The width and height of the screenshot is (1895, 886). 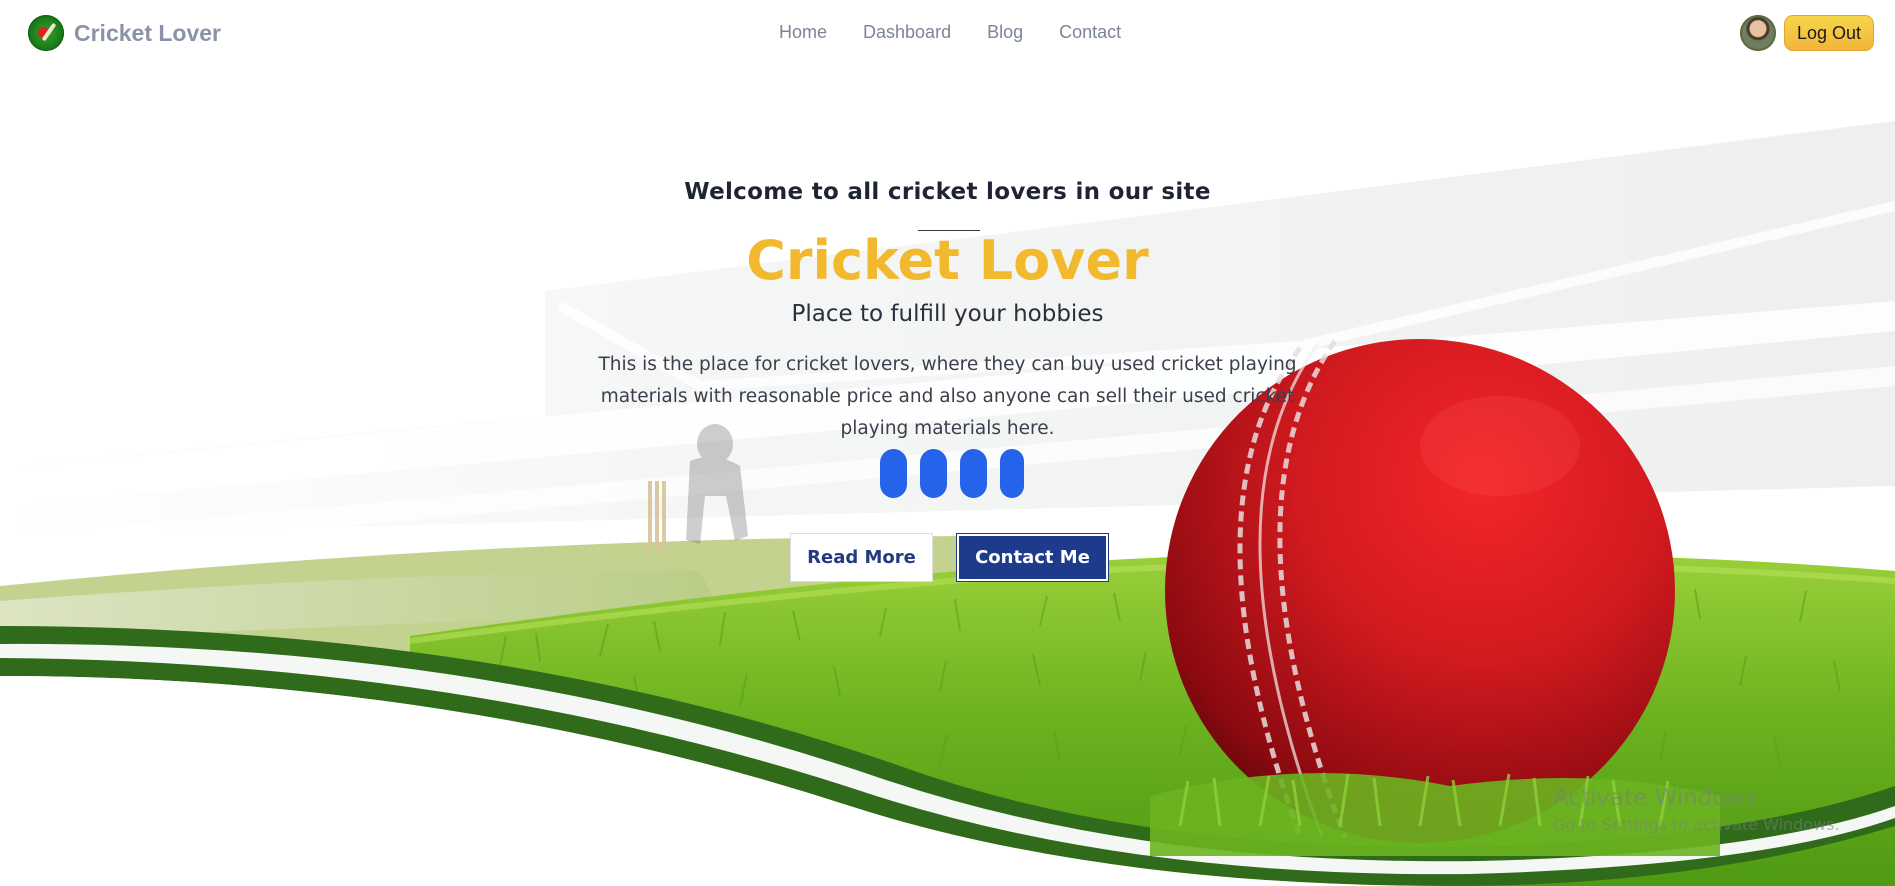 I want to click on main-nav: Home Dashboard Blog Contact, so click(x=968, y=32).